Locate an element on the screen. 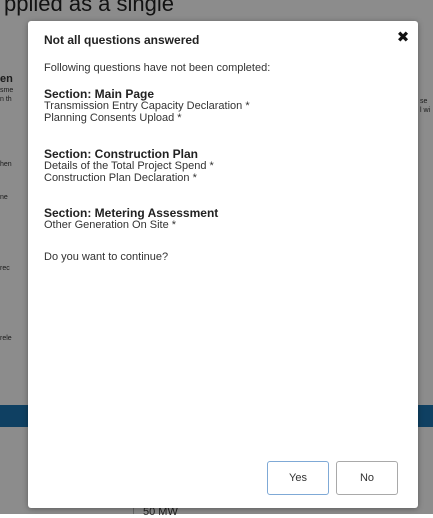  dialog-title: Not all questions answered is located at coordinates (122, 40).